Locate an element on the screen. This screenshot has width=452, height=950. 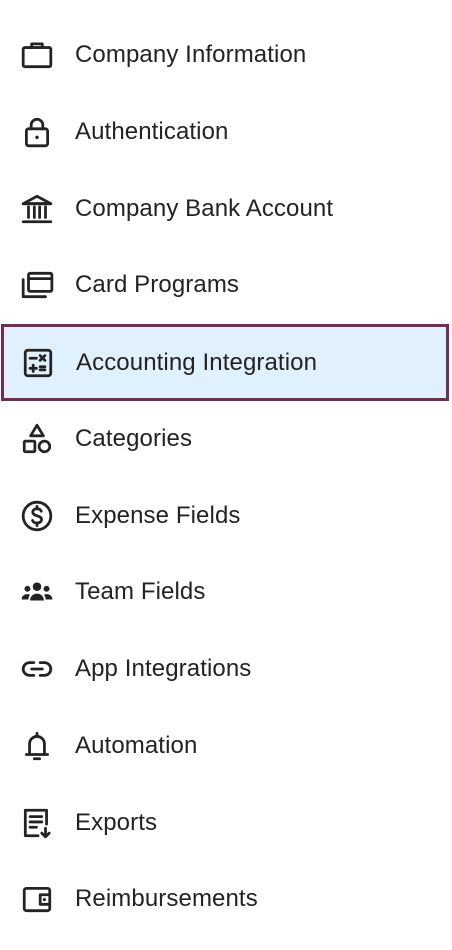
briefcase-icon is located at coordinates (37, 55).